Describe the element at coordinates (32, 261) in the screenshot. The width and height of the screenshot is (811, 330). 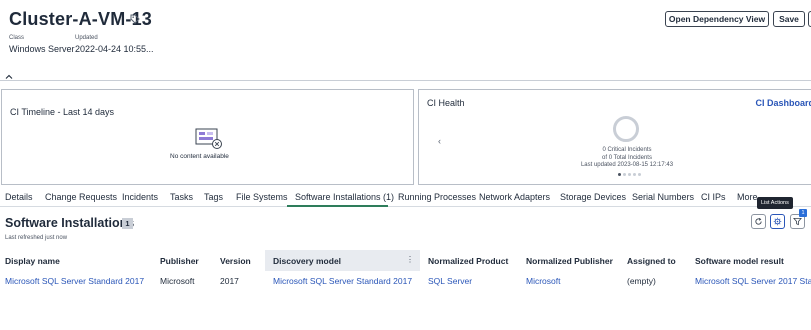
I see `column-header-display-name: Display name` at that location.